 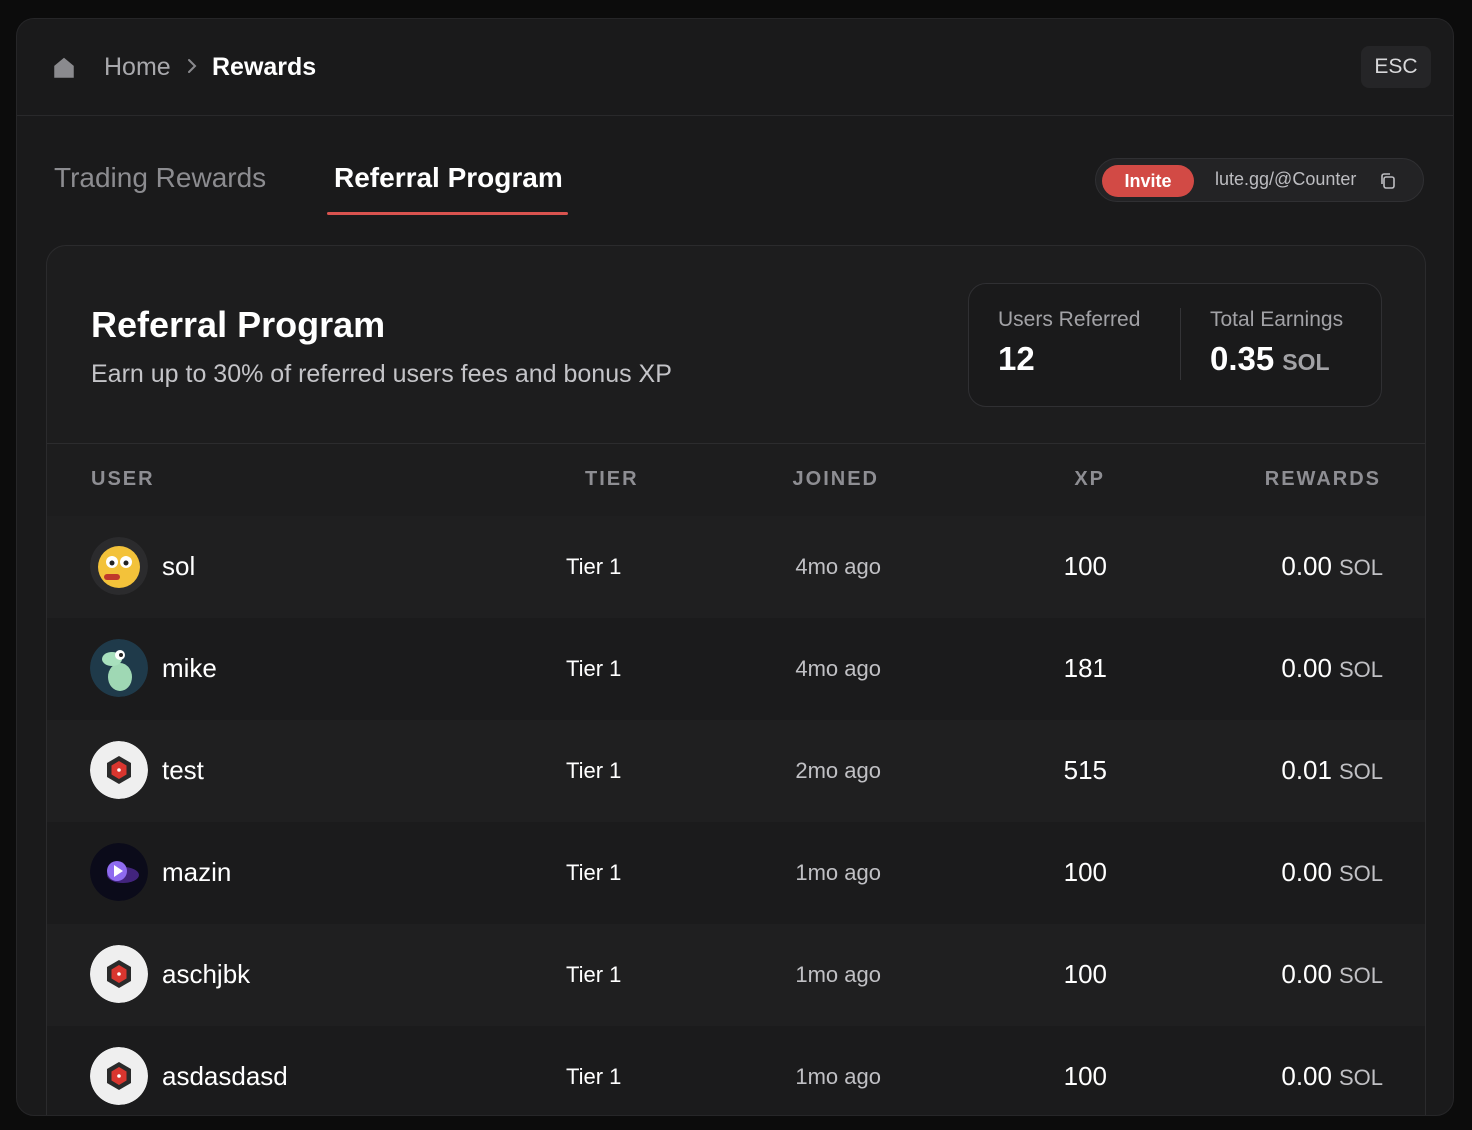 I want to click on users-referred-value: 12, so click(x=1016, y=358).